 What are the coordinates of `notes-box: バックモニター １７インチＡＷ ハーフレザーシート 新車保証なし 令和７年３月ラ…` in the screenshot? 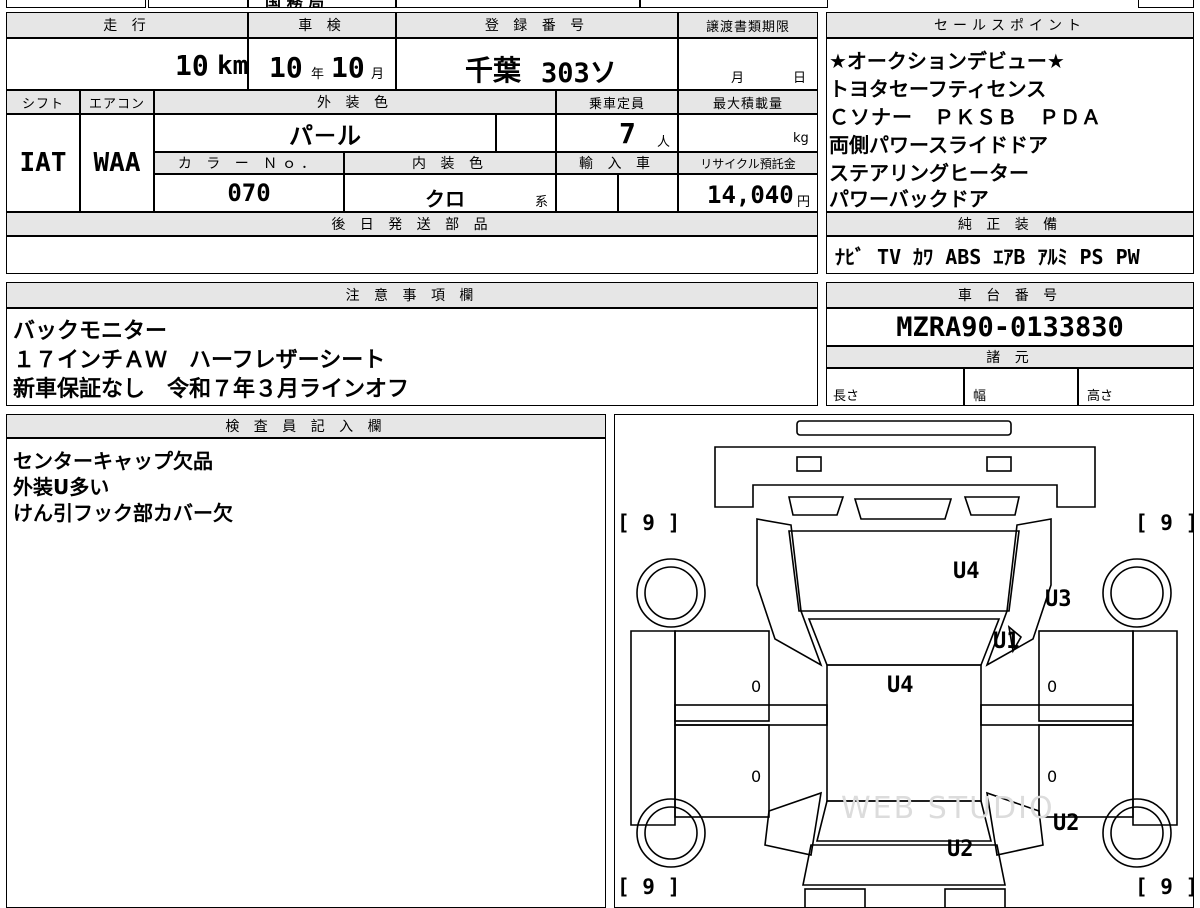 It's located at (412, 357).